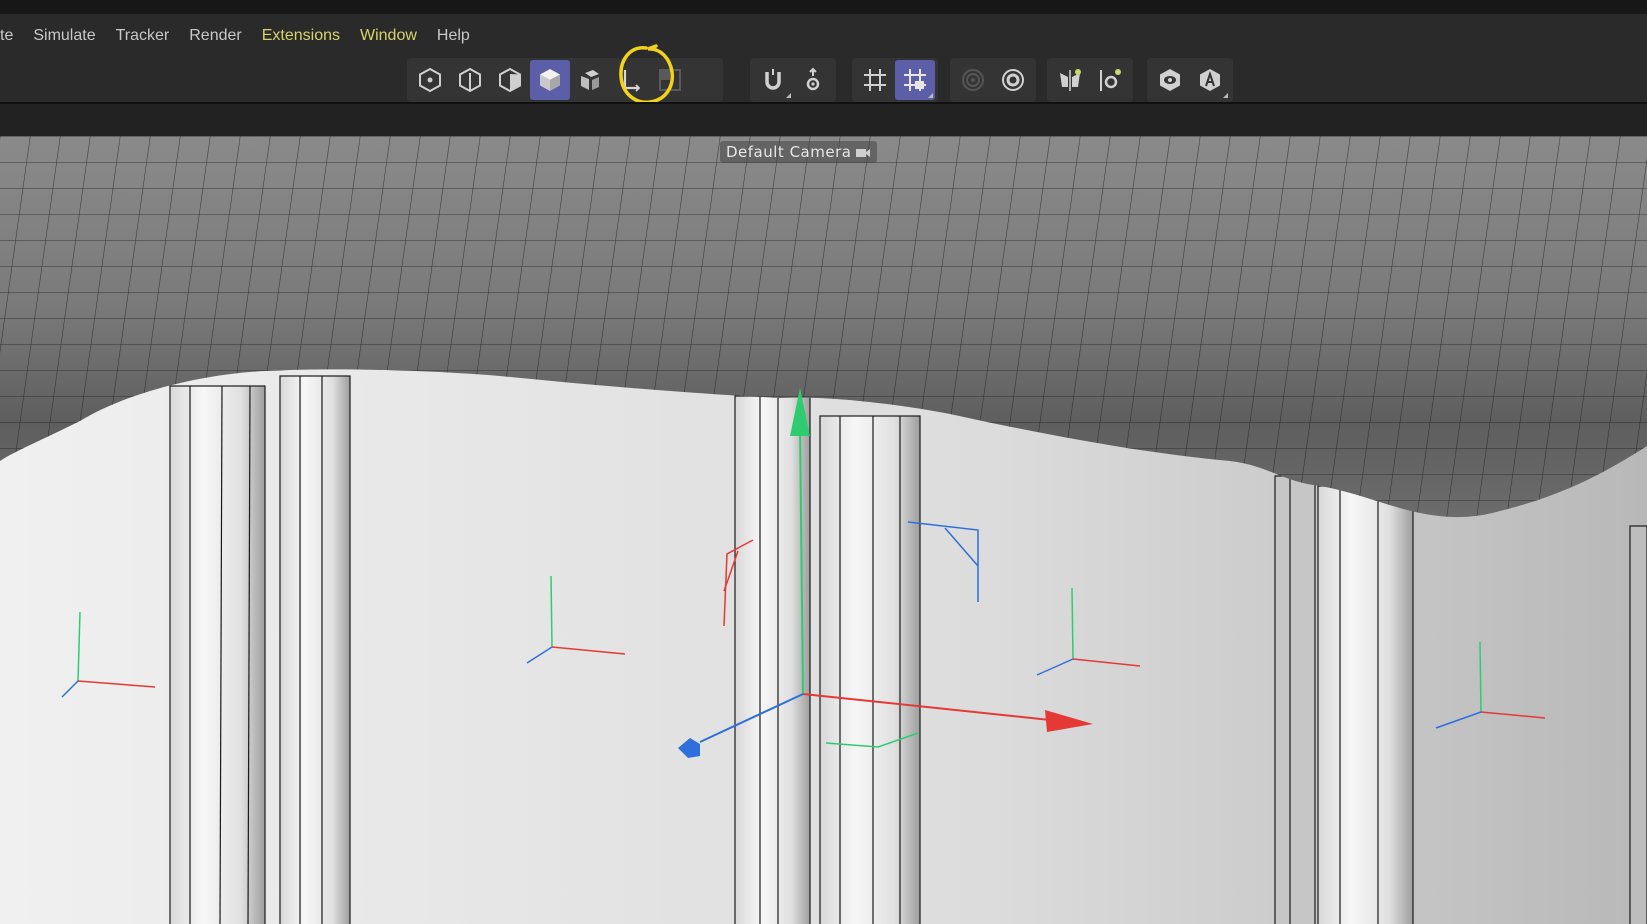 The height and width of the screenshot is (924, 1647). I want to click on annotation-circle, so click(647, 74).